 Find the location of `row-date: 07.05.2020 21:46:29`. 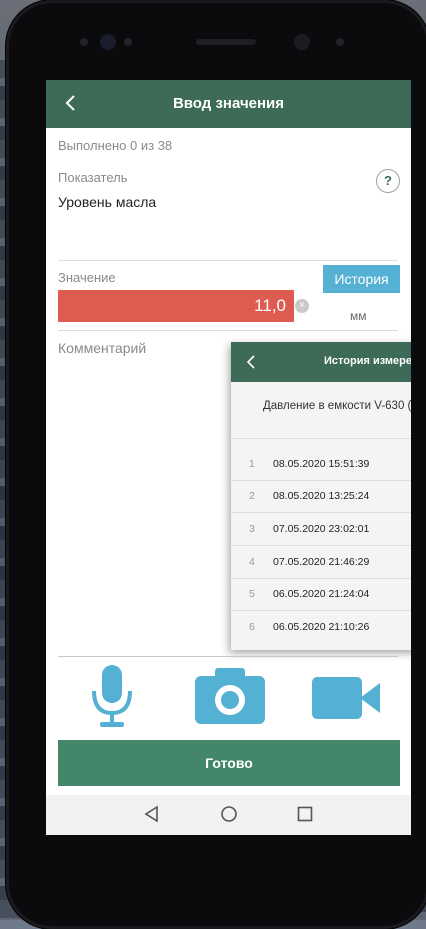

row-date: 07.05.2020 21:46:29 is located at coordinates (321, 562).